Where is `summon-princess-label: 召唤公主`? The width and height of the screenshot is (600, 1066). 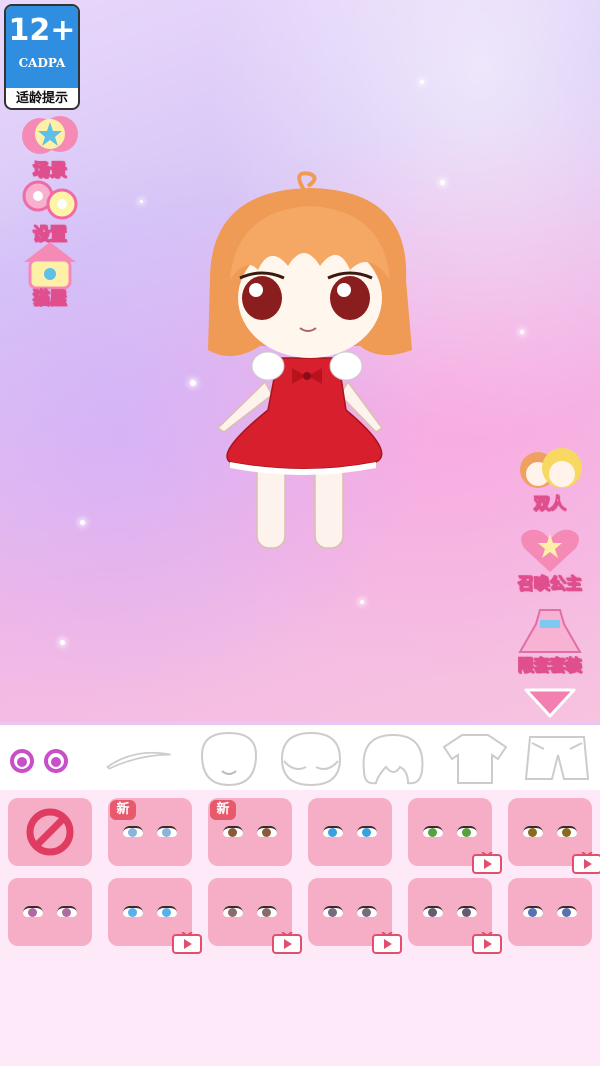 summon-princess-label: 召唤公主 is located at coordinates (549, 584).